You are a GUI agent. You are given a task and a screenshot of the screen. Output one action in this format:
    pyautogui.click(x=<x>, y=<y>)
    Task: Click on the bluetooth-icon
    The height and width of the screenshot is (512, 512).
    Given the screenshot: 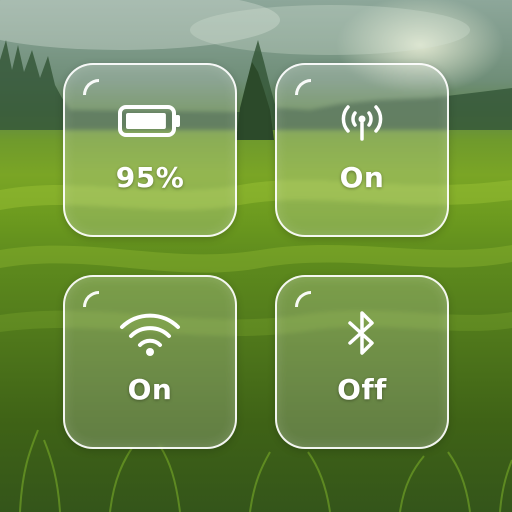 What is the action you would take?
    pyautogui.click(x=362, y=333)
    